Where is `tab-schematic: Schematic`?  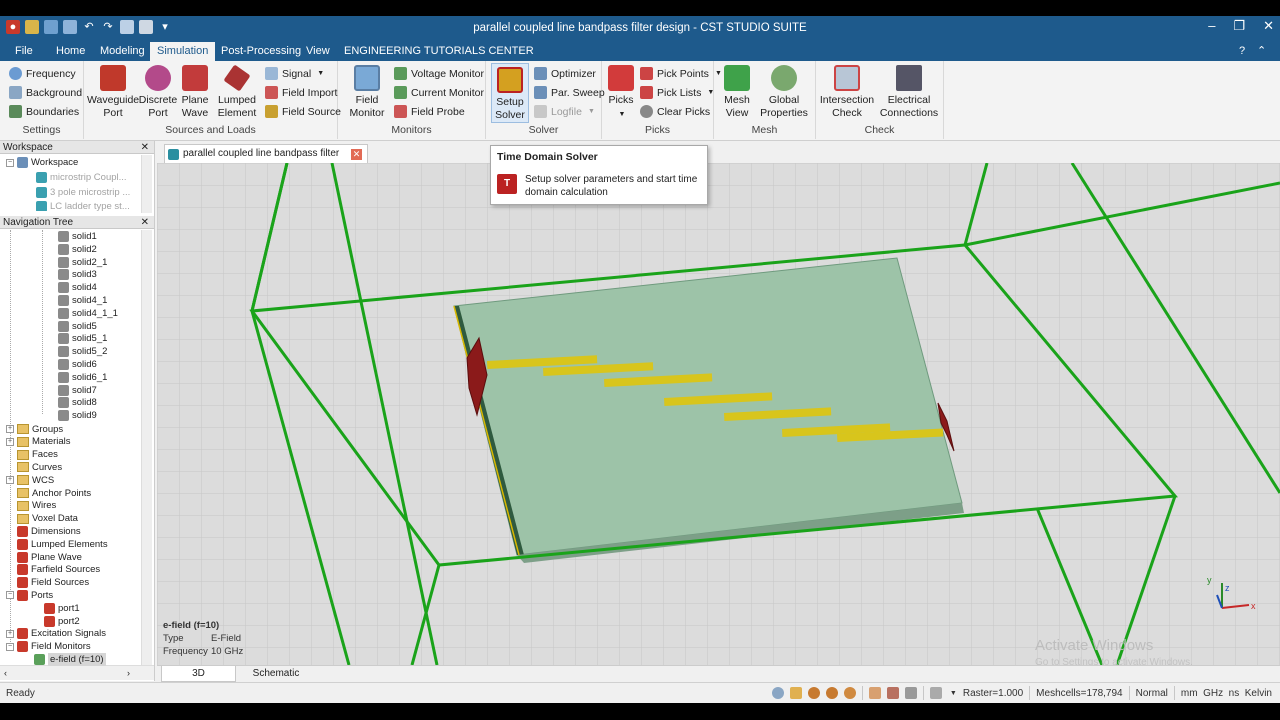
tab-schematic: Schematic is located at coordinates (276, 674).